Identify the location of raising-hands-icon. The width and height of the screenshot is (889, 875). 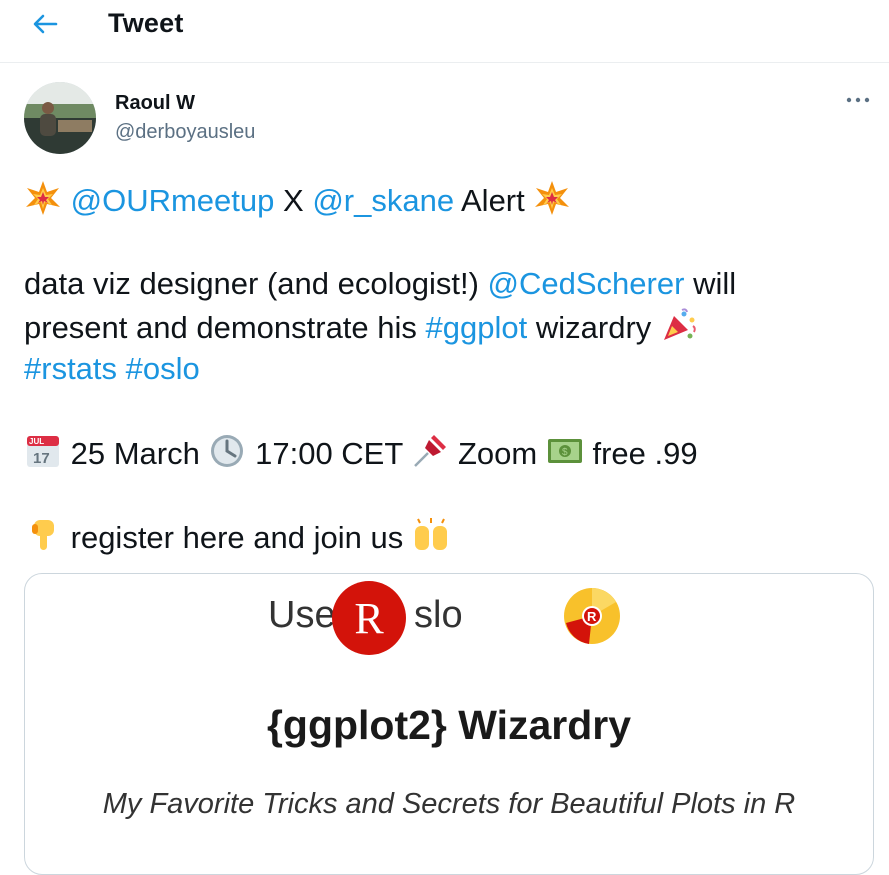
(430, 534).